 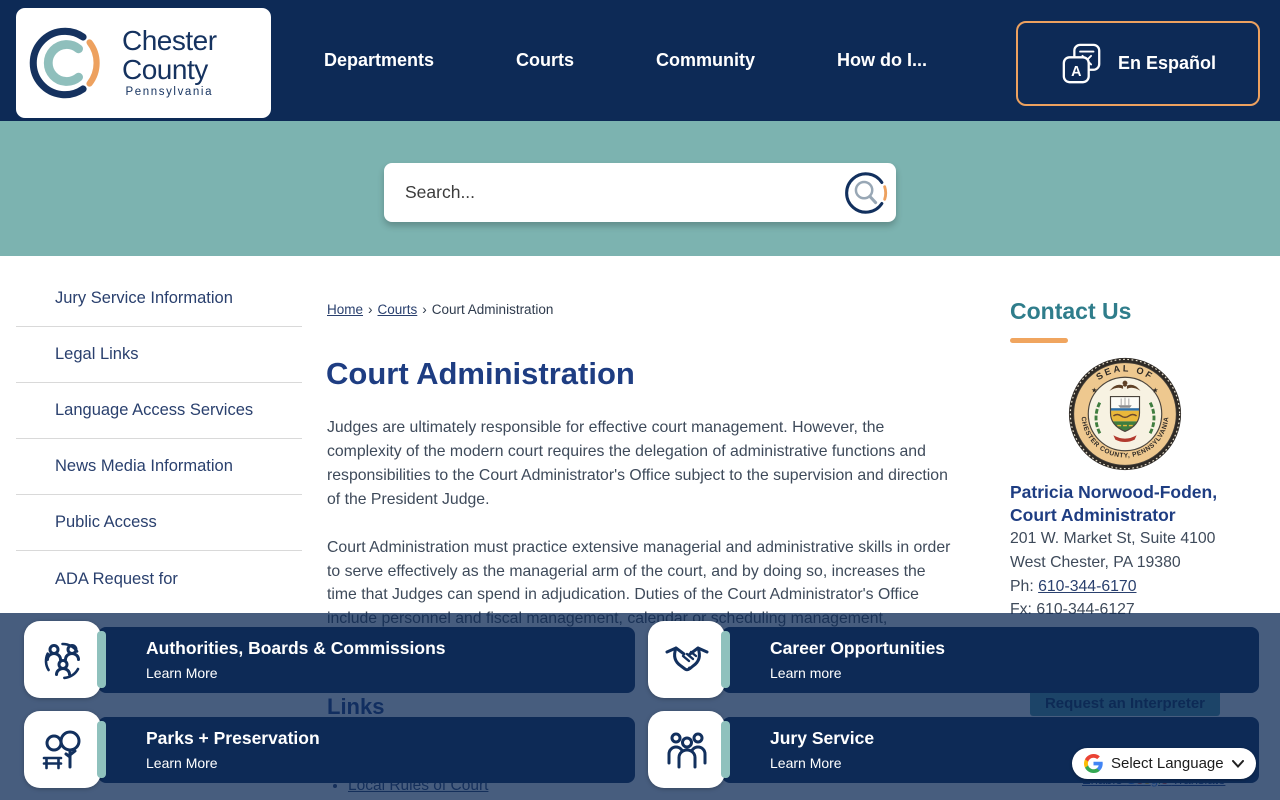 I want to click on logo-line3: Pennsylvania, so click(x=169, y=92).